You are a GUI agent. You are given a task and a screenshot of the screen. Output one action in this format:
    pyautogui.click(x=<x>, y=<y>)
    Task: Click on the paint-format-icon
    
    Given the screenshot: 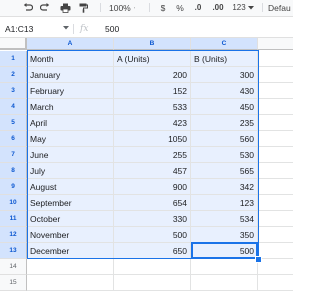 What is the action you would take?
    pyautogui.click(x=83, y=7)
    